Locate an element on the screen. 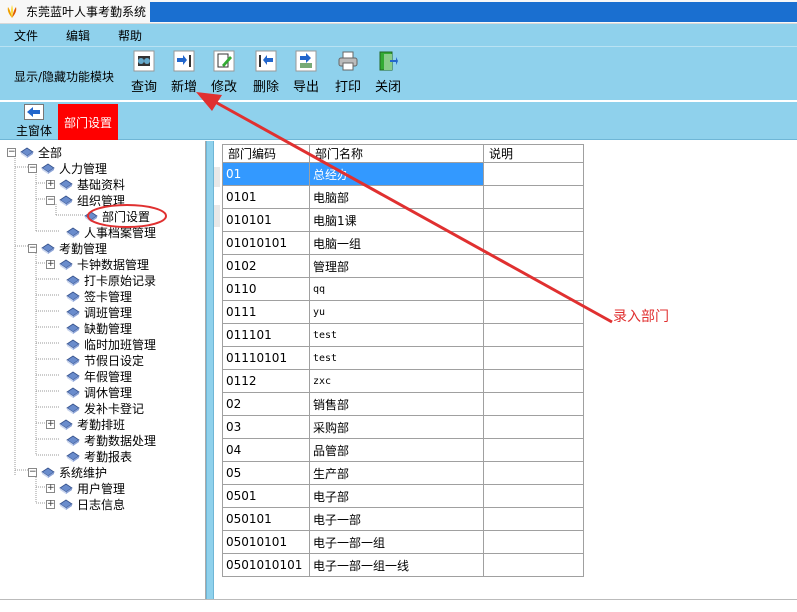 Image resolution: width=797 pixels, height=612 pixels. query-button: 查询 is located at coordinates (144, 74).